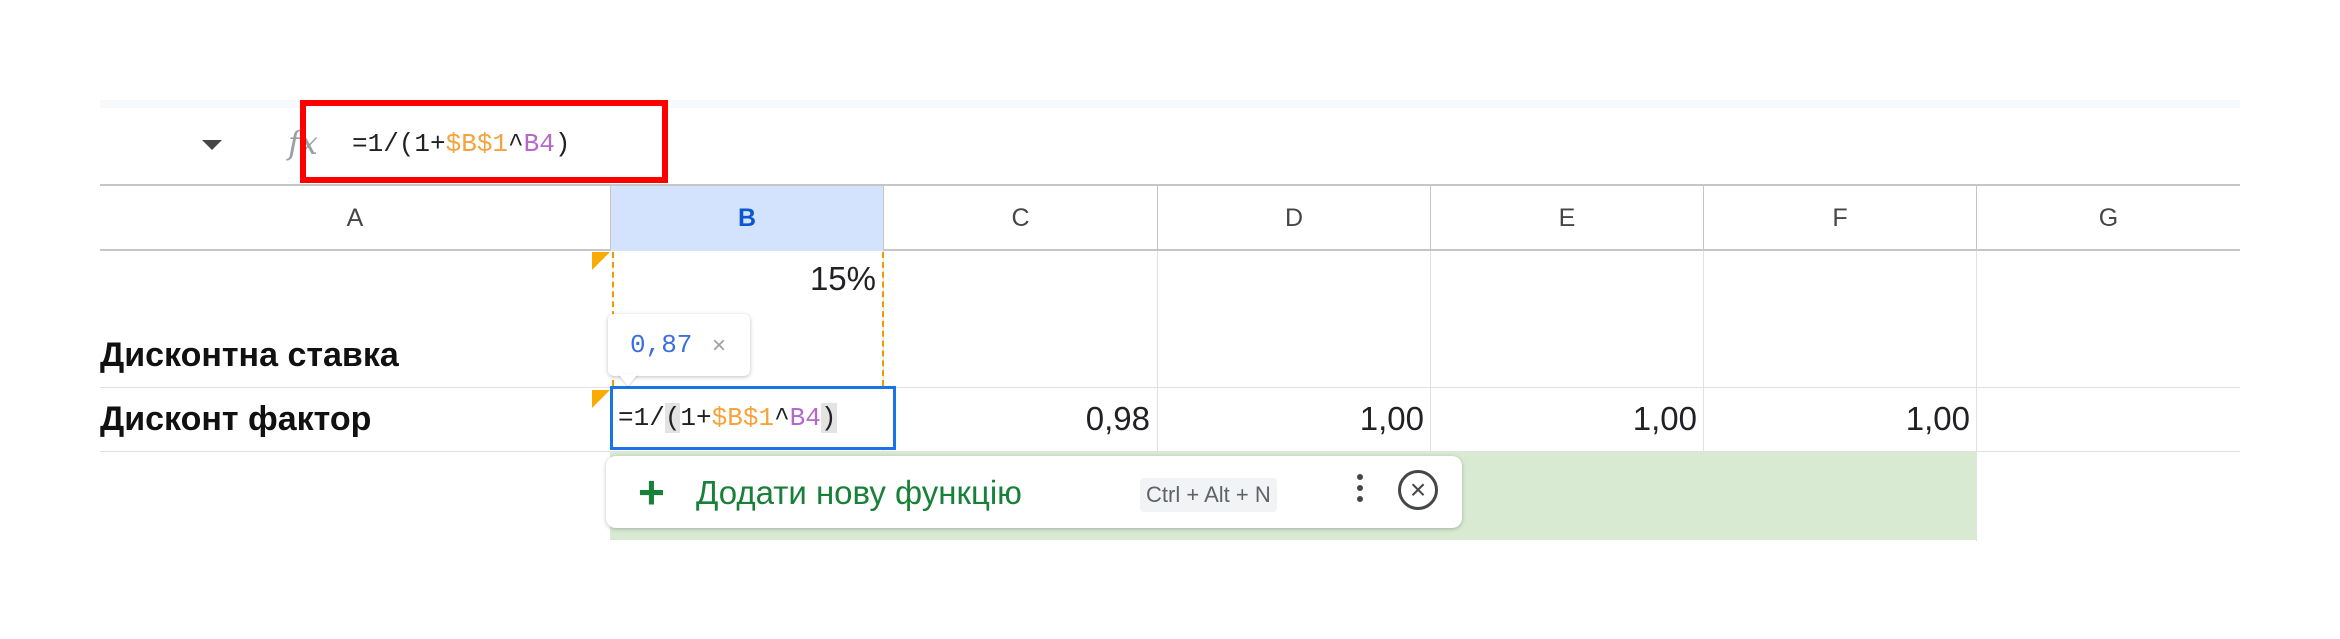 This screenshot has height=639, width=2340. I want to click on column-header-f: F, so click(1840, 218).